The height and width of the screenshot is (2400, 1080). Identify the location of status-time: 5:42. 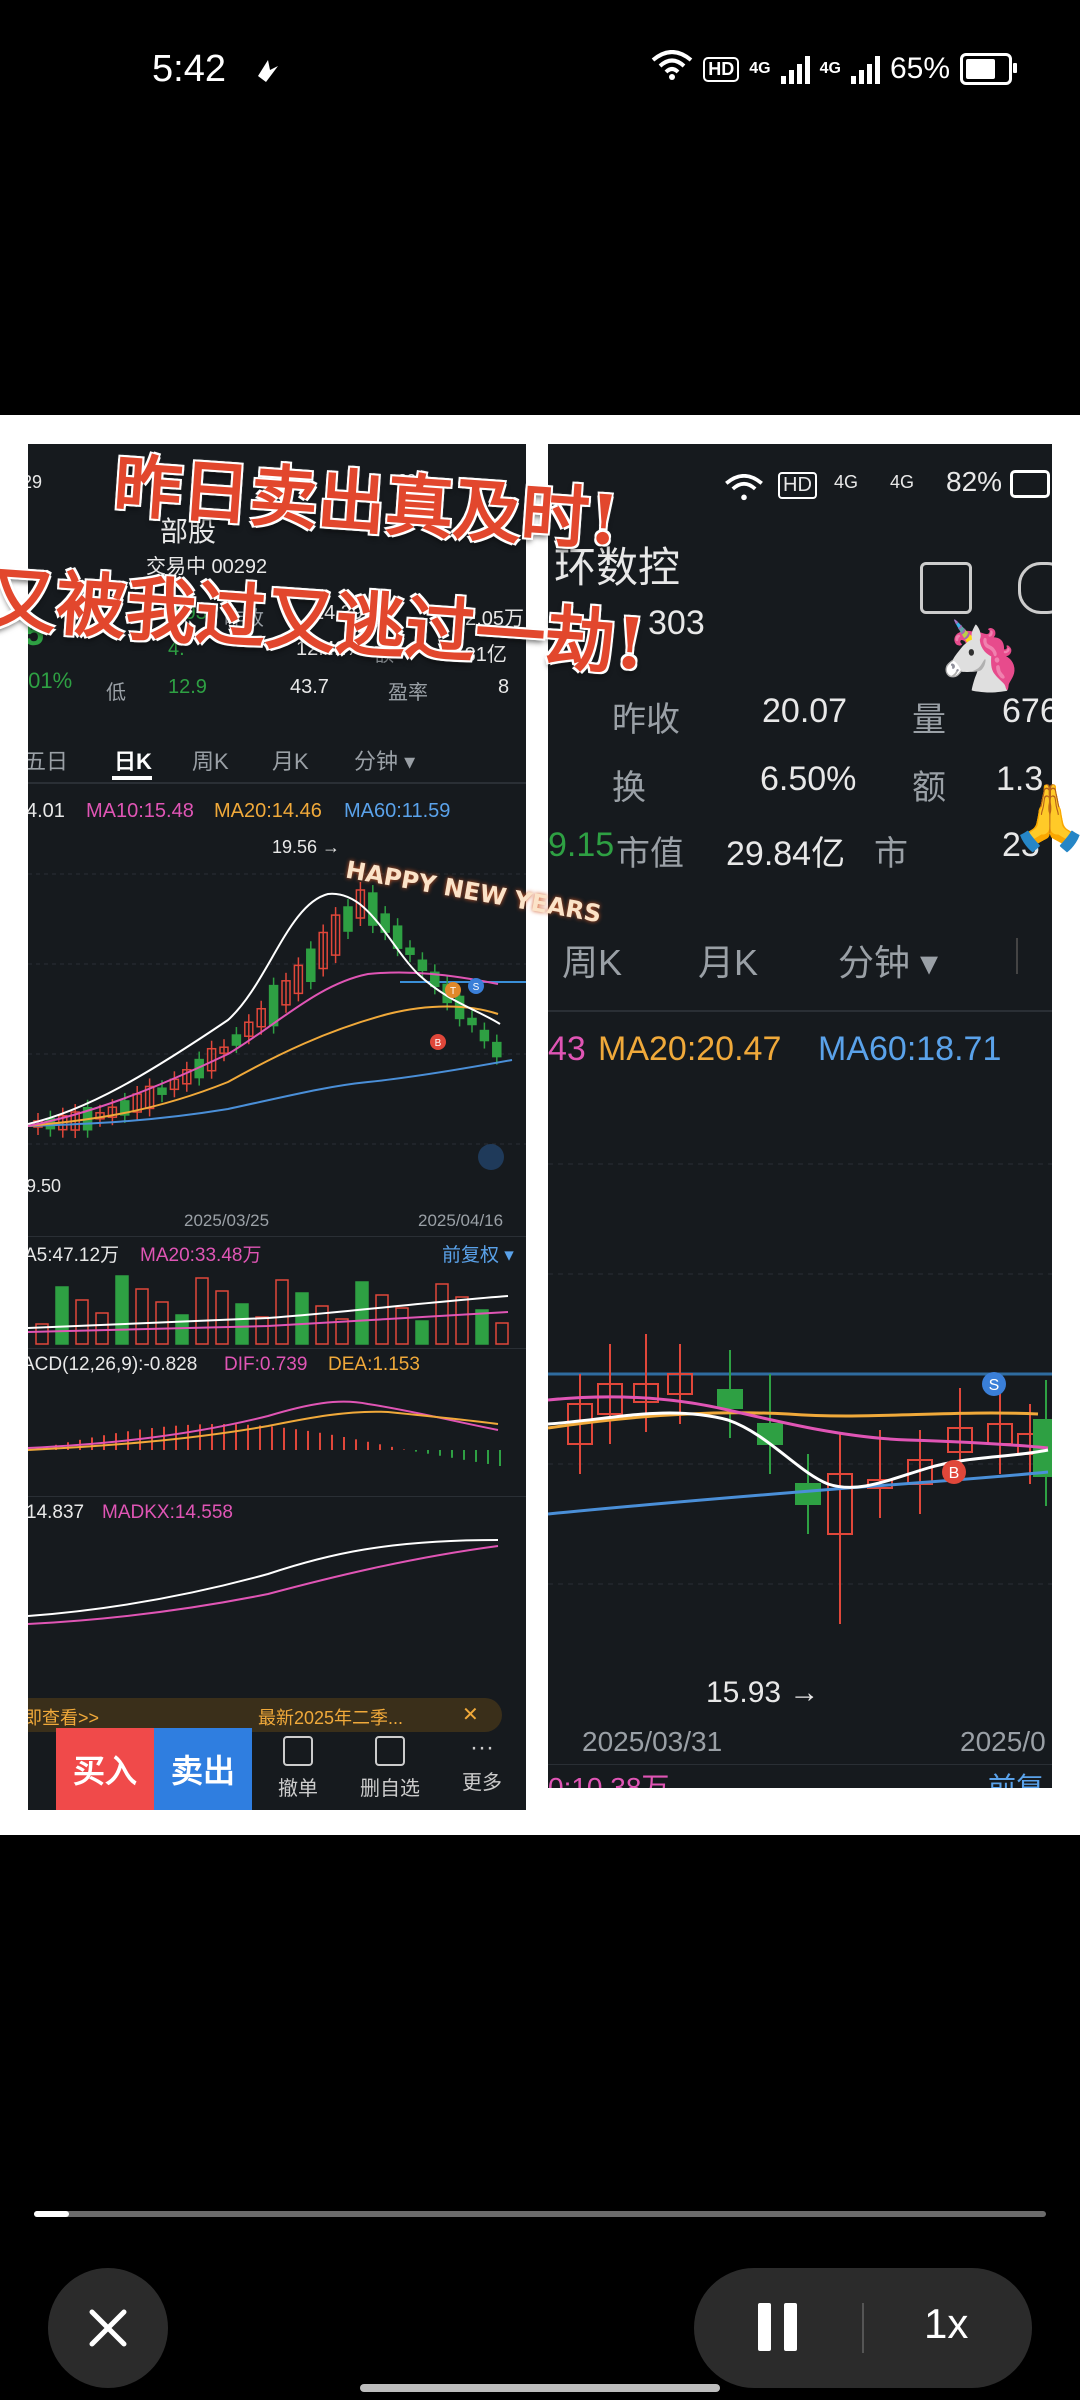
(189, 69).